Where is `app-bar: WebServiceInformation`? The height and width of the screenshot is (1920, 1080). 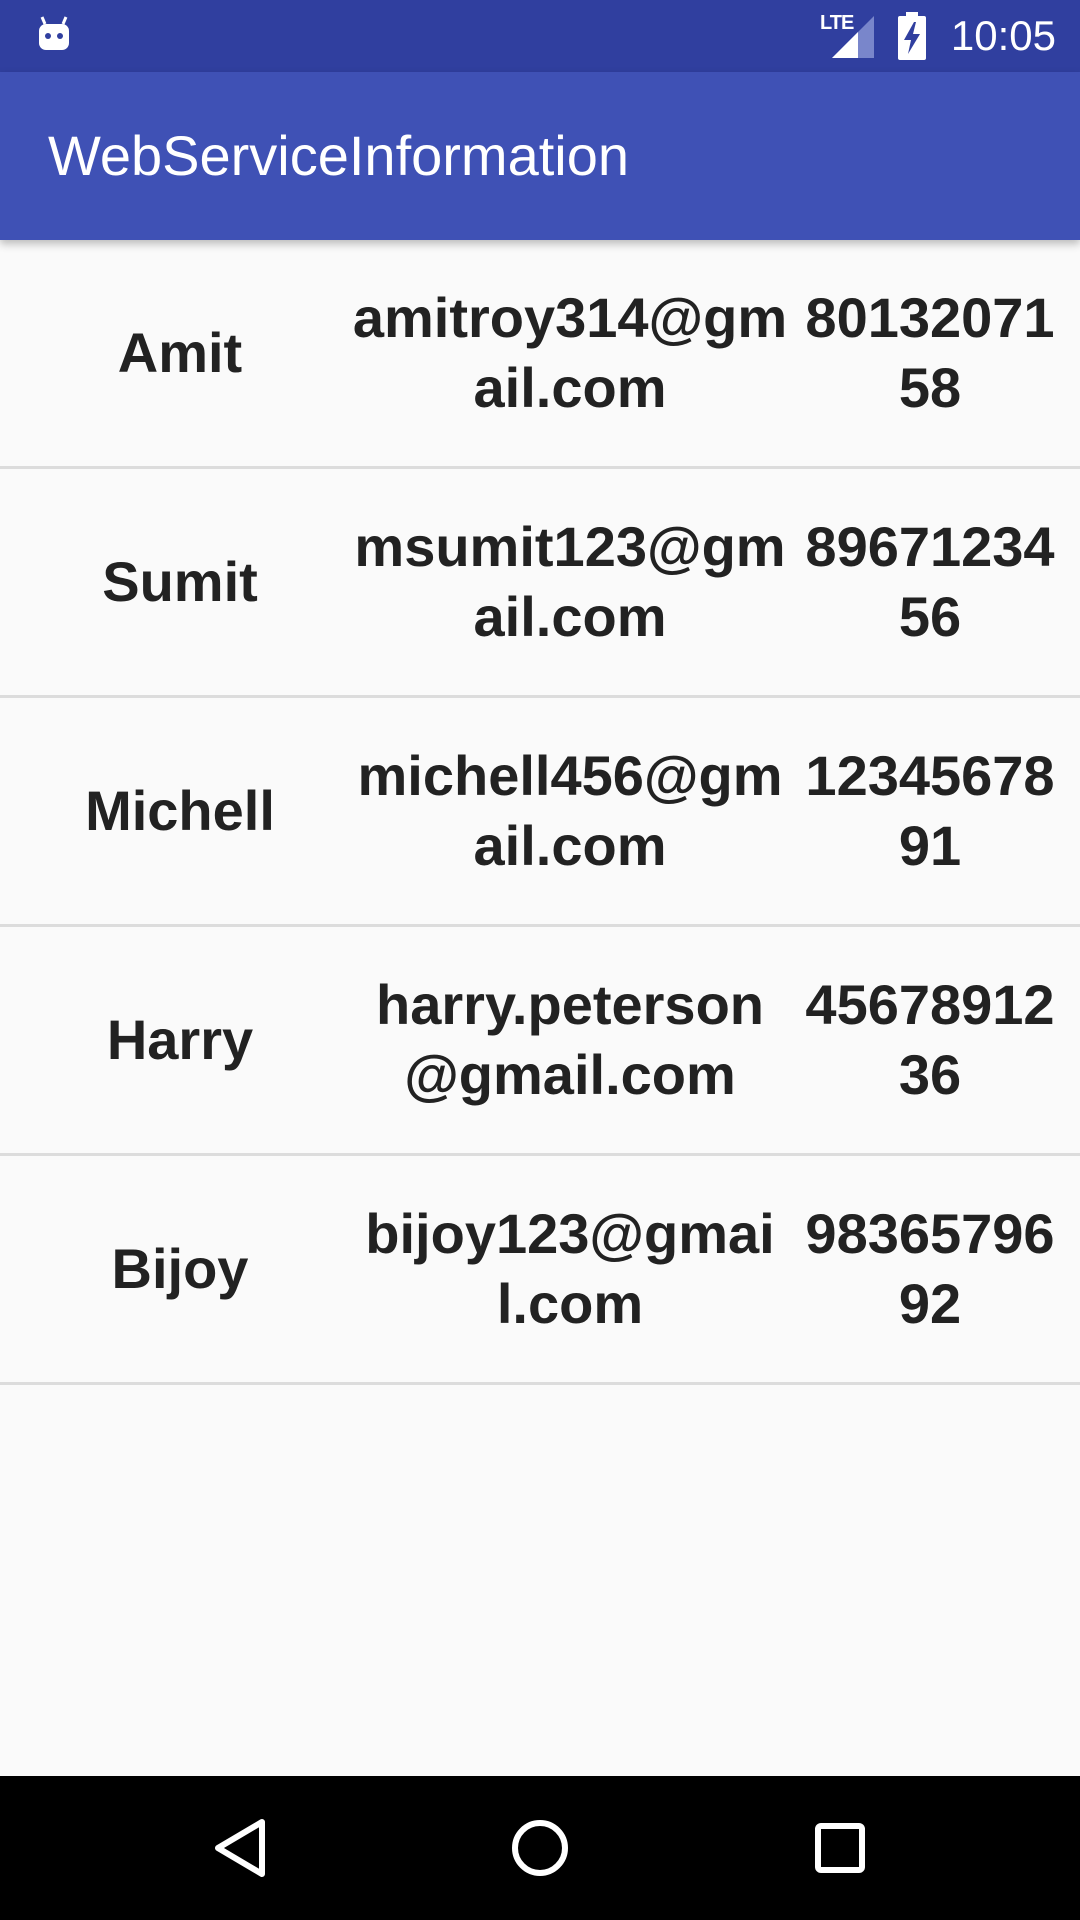 app-bar: WebServiceInformation is located at coordinates (540, 156).